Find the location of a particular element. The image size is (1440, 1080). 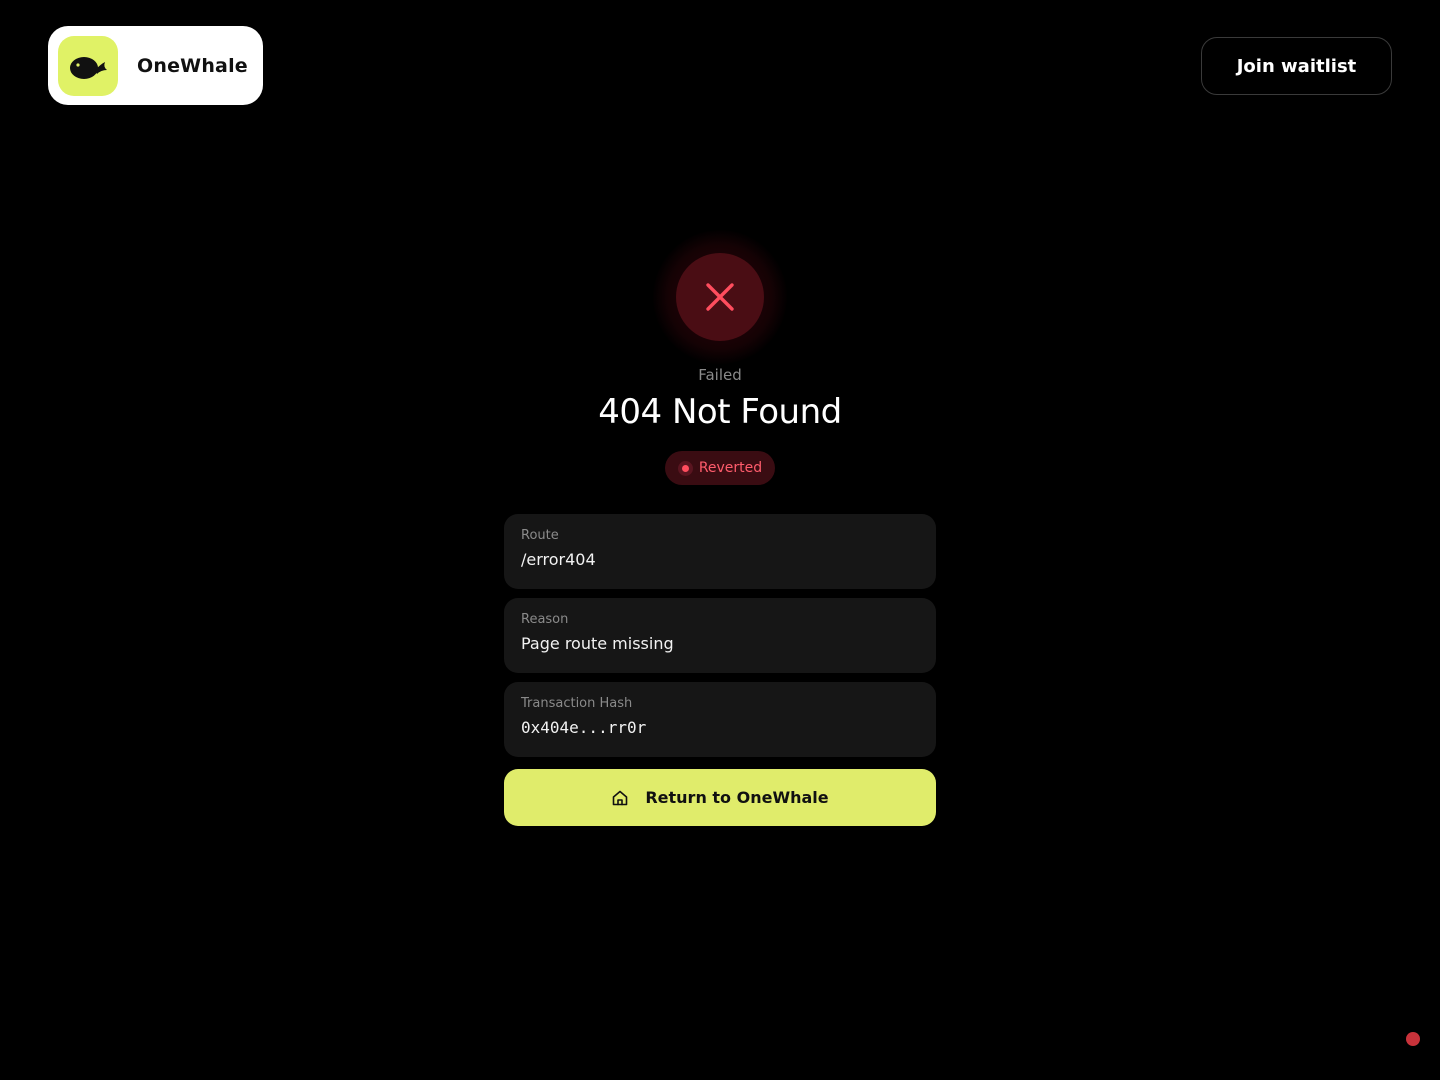

status-badge: Reverted is located at coordinates (720, 468).